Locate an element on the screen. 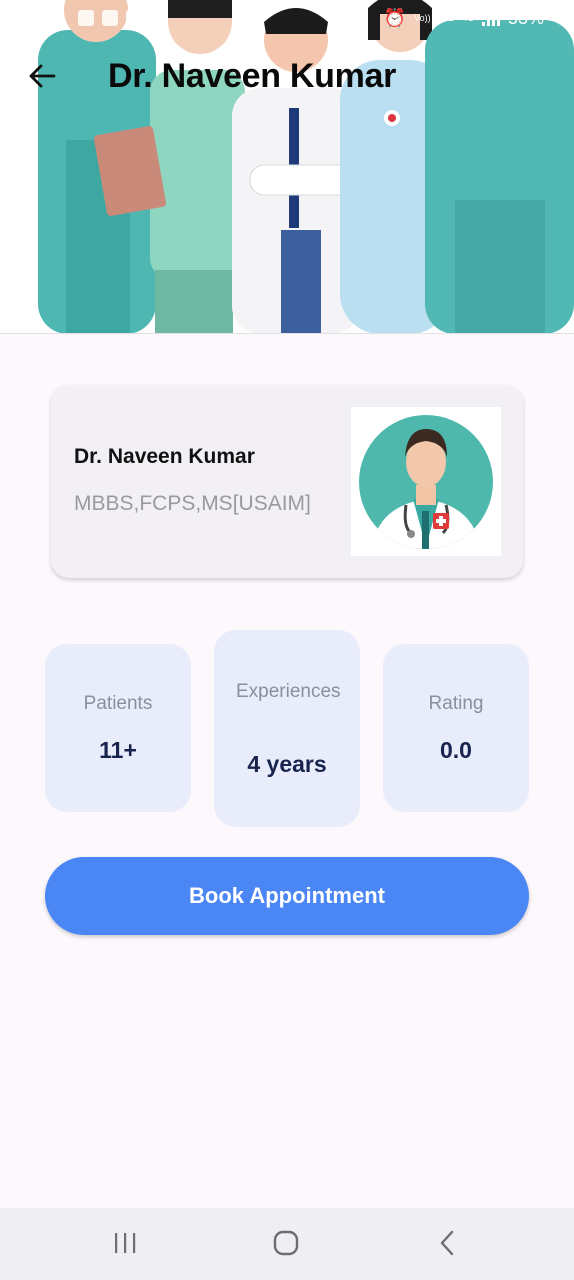 Image resolution: width=574 pixels, height=1280 pixels. notification-icons is located at coordinates (110, 18).